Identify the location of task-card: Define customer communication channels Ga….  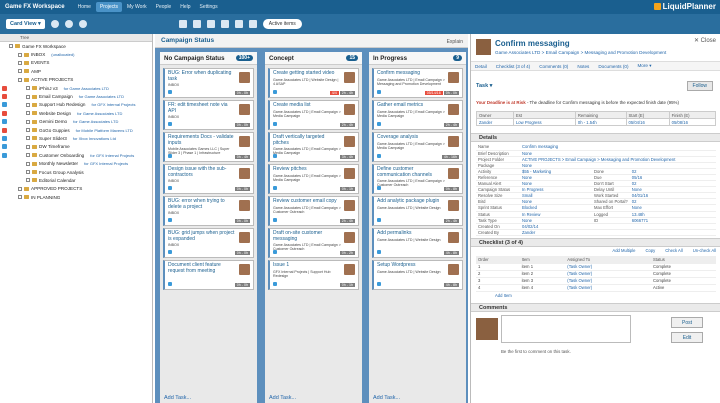
(417, 179).